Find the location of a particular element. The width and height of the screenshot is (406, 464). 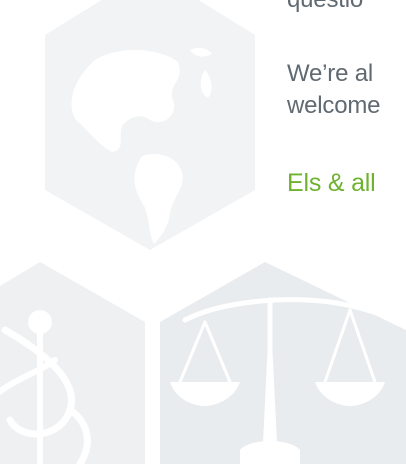

signoff-text: Els & all is located at coordinates (331, 183).